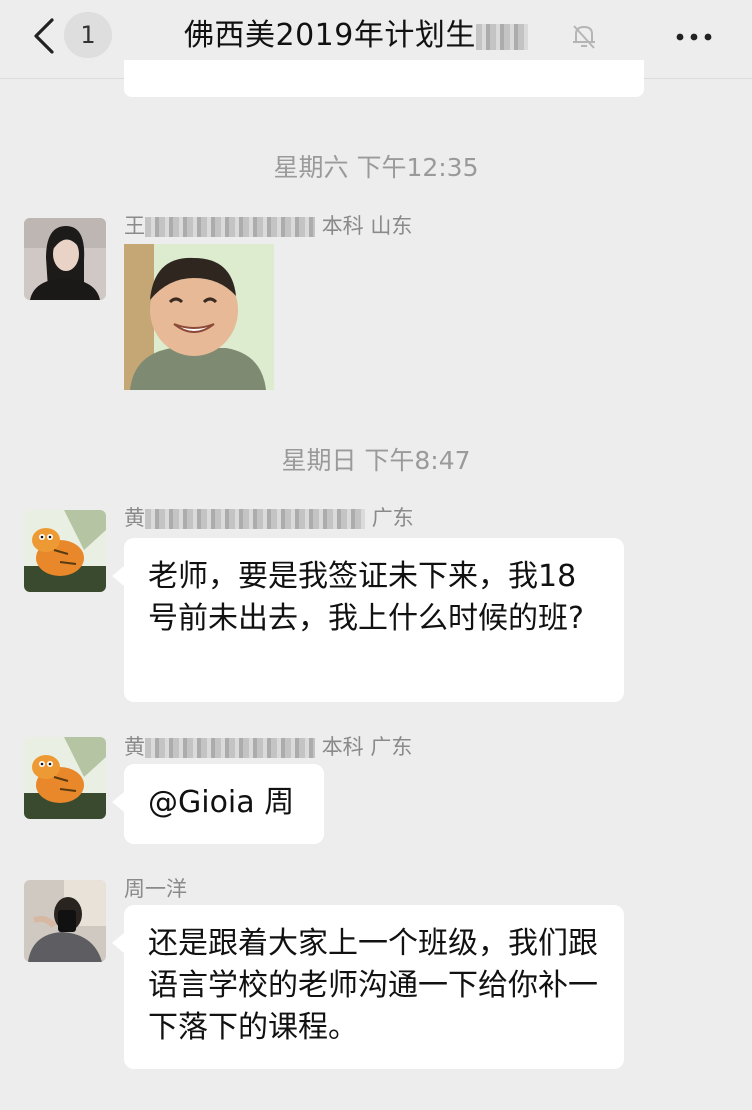 The height and width of the screenshot is (1110, 752). I want to click on unread-count-badge: 1, so click(88, 35).